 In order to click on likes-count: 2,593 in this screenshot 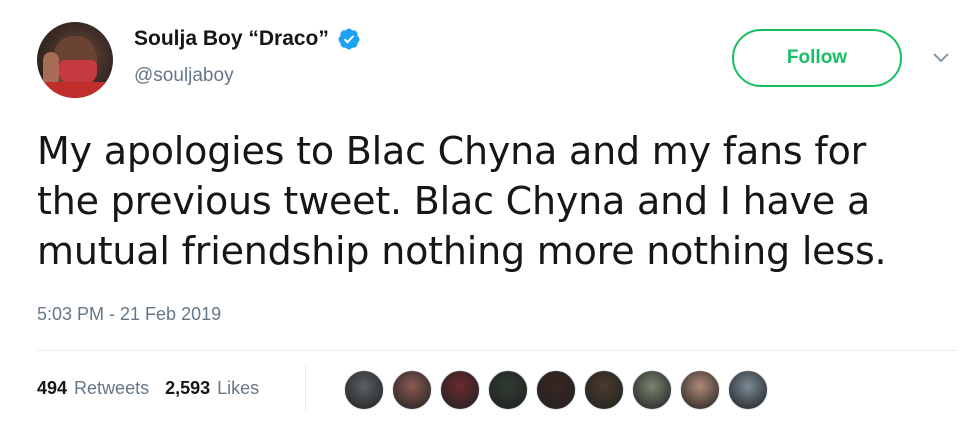, I will do `click(188, 388)`.